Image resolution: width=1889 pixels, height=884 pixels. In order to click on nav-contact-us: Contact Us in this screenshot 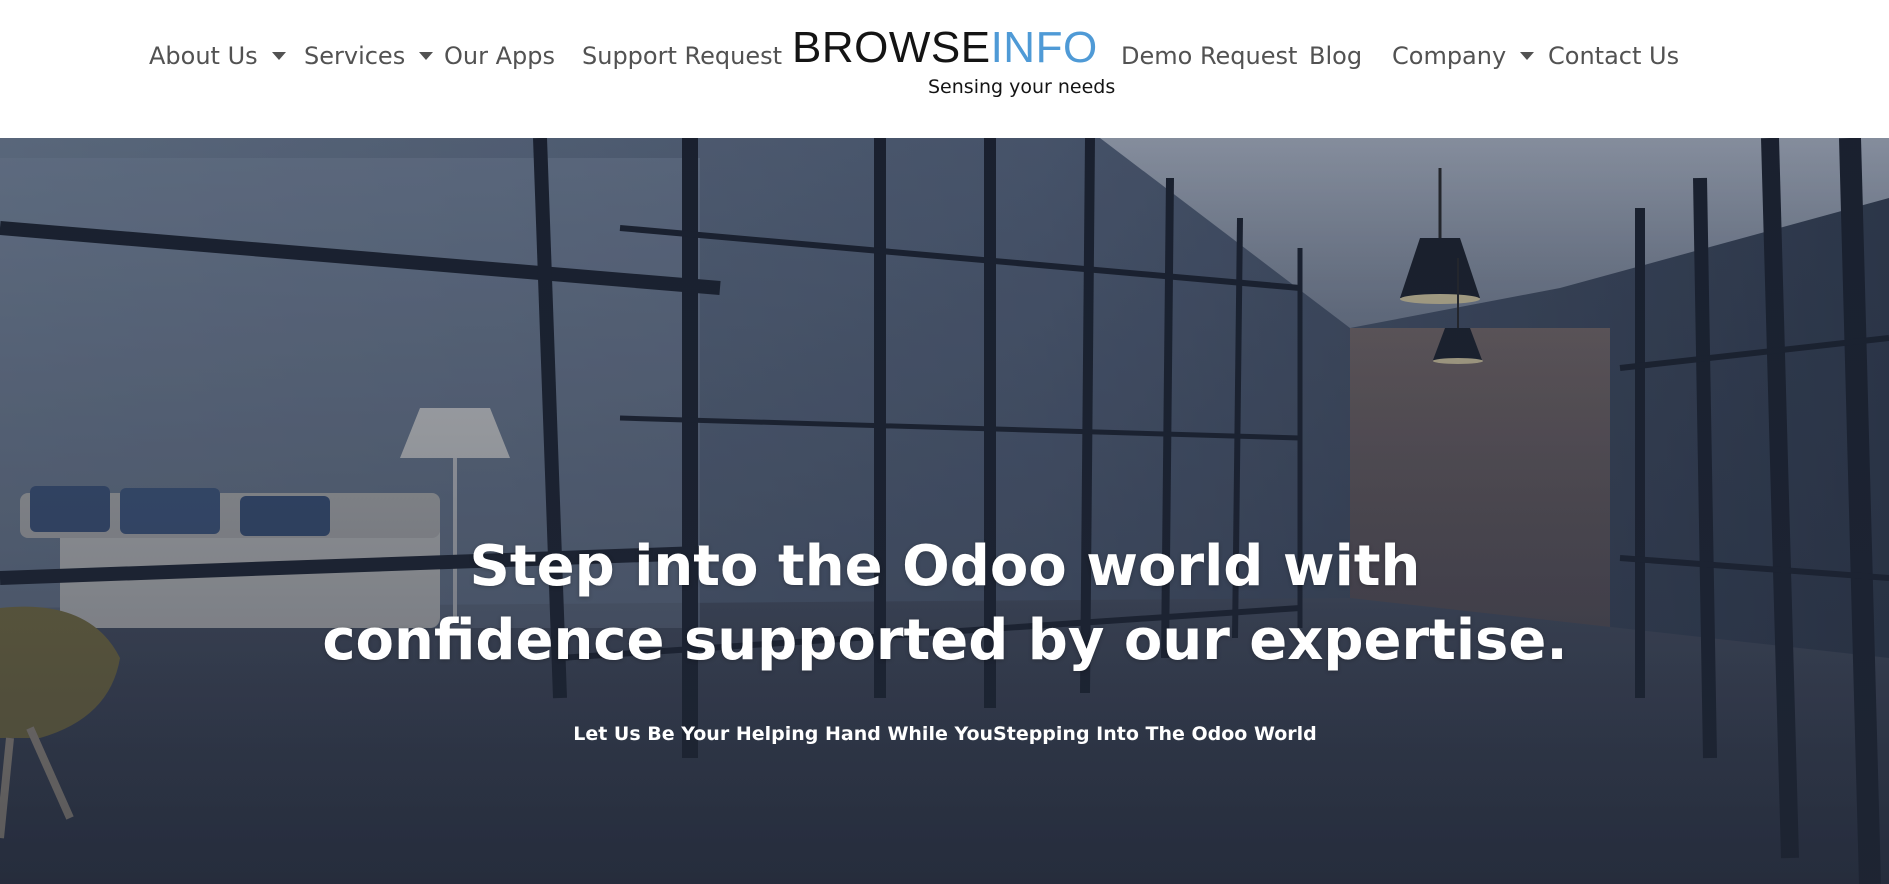, I will do `click(1613, 56)`.